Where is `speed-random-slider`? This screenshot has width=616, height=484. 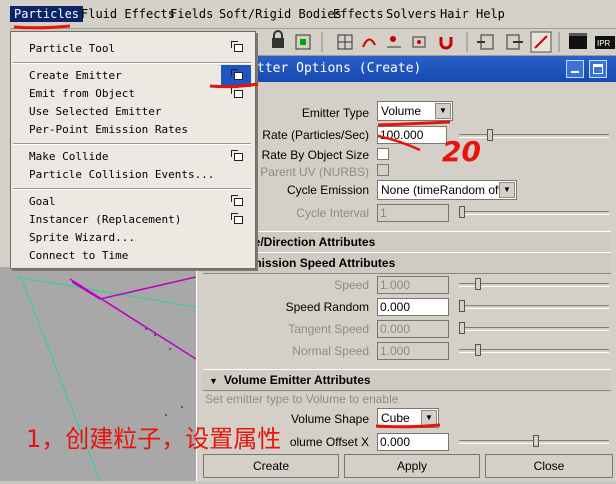
speed-random-slider is located at coordinates (534, 306).